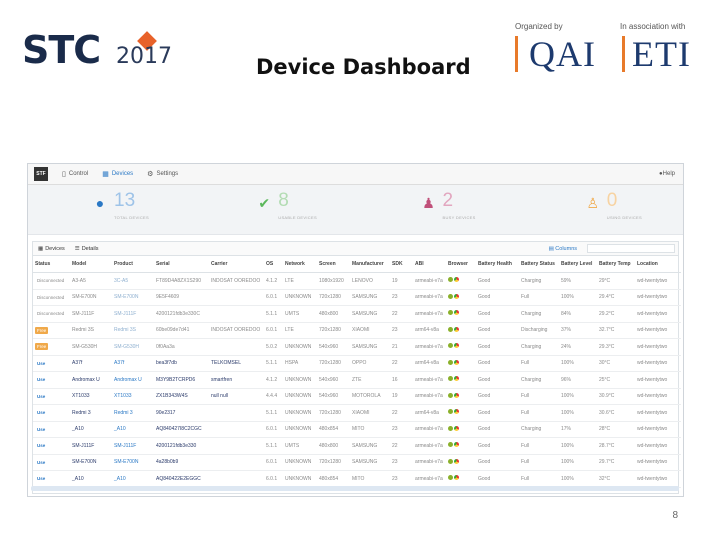 This screenshot has width=720, height=540. Describe the element at coordinates (370, 380) in the screenshot. I see `table-cell: ZTE` at that location.